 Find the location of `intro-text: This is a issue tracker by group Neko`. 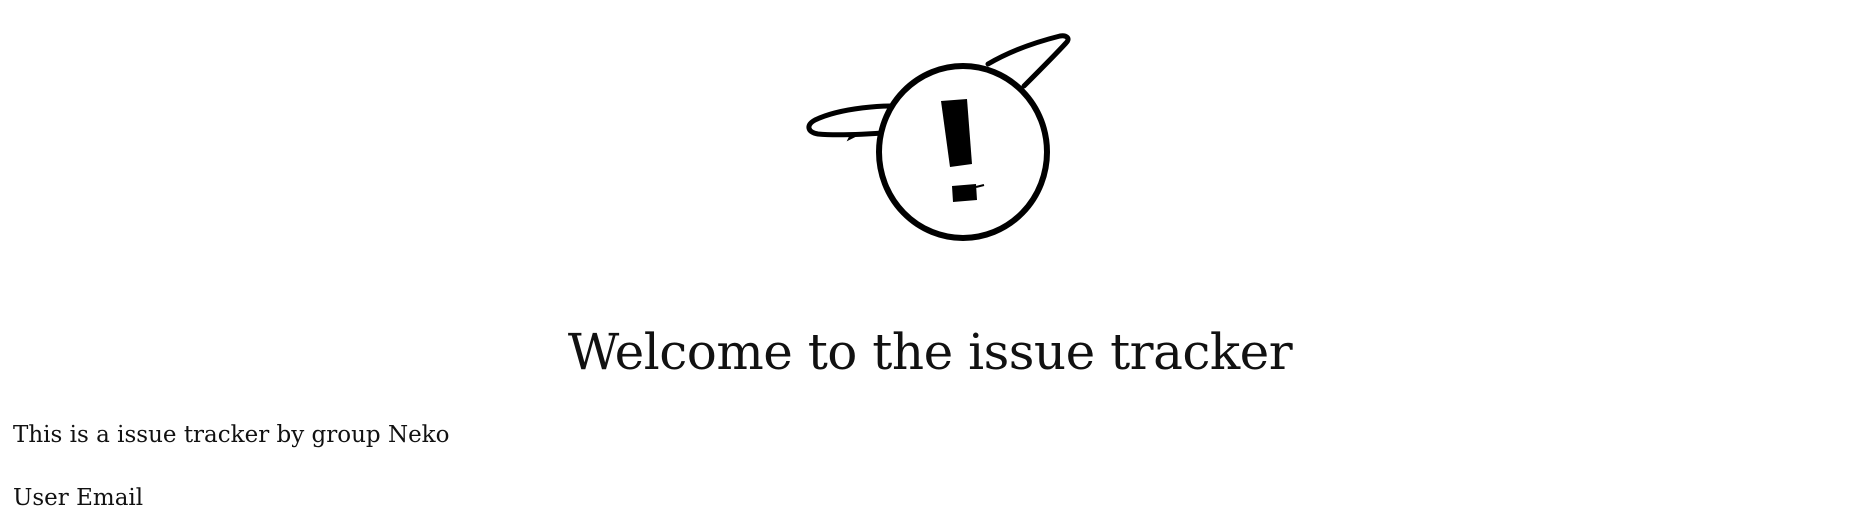

intro-text: This is a issue tracker by group Neko is located at coordinates (231, 435).